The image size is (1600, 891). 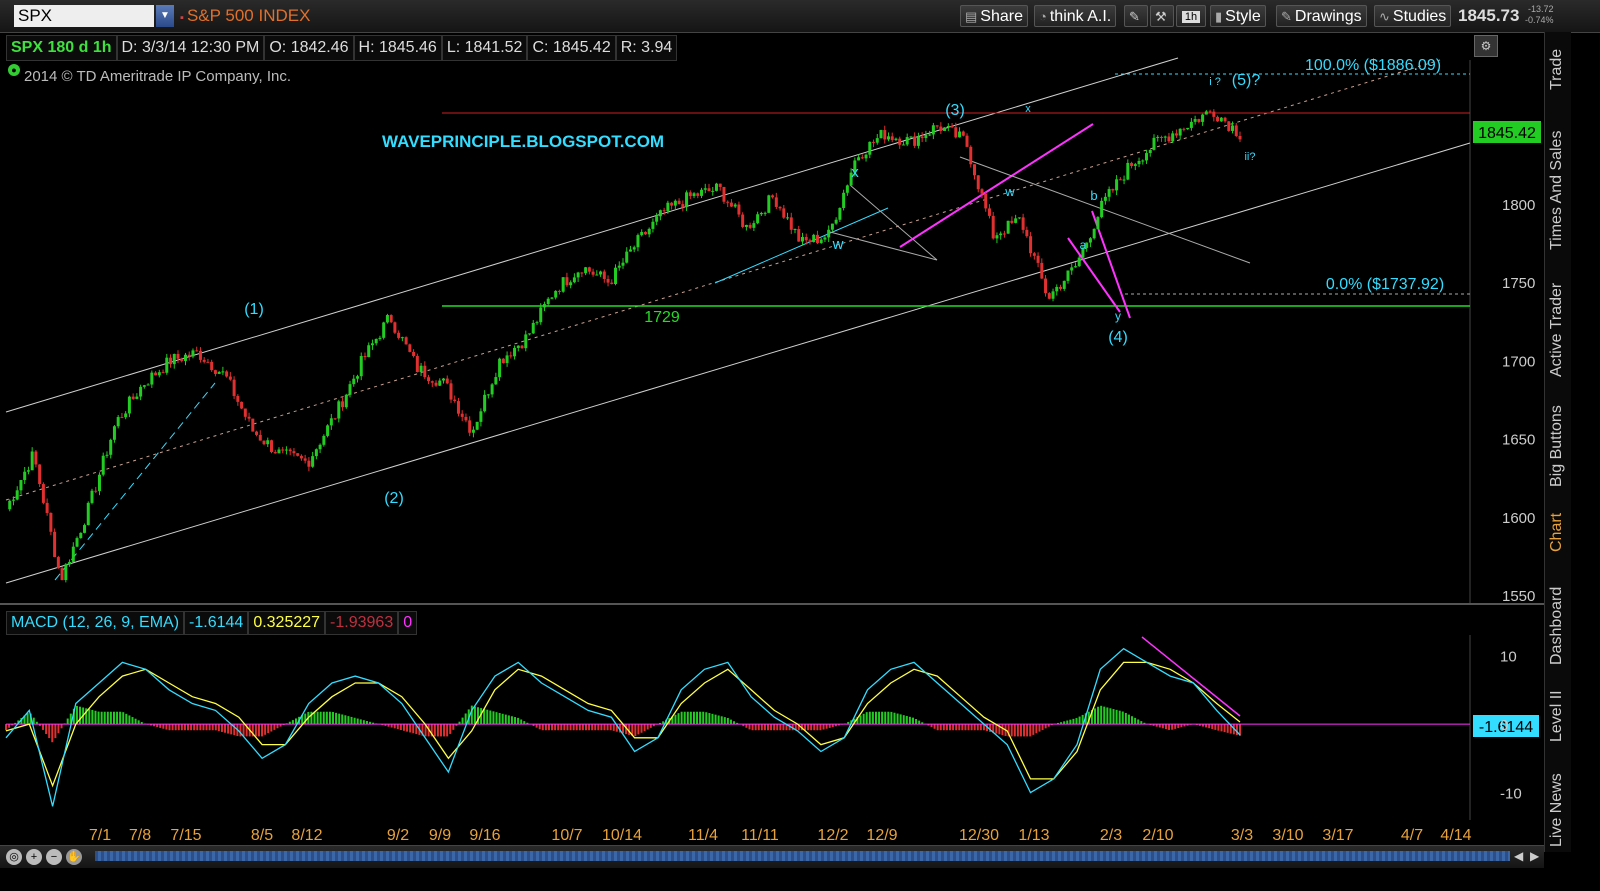 I want to click on wrench-button: ⚒, so click(x=1162, y=16).